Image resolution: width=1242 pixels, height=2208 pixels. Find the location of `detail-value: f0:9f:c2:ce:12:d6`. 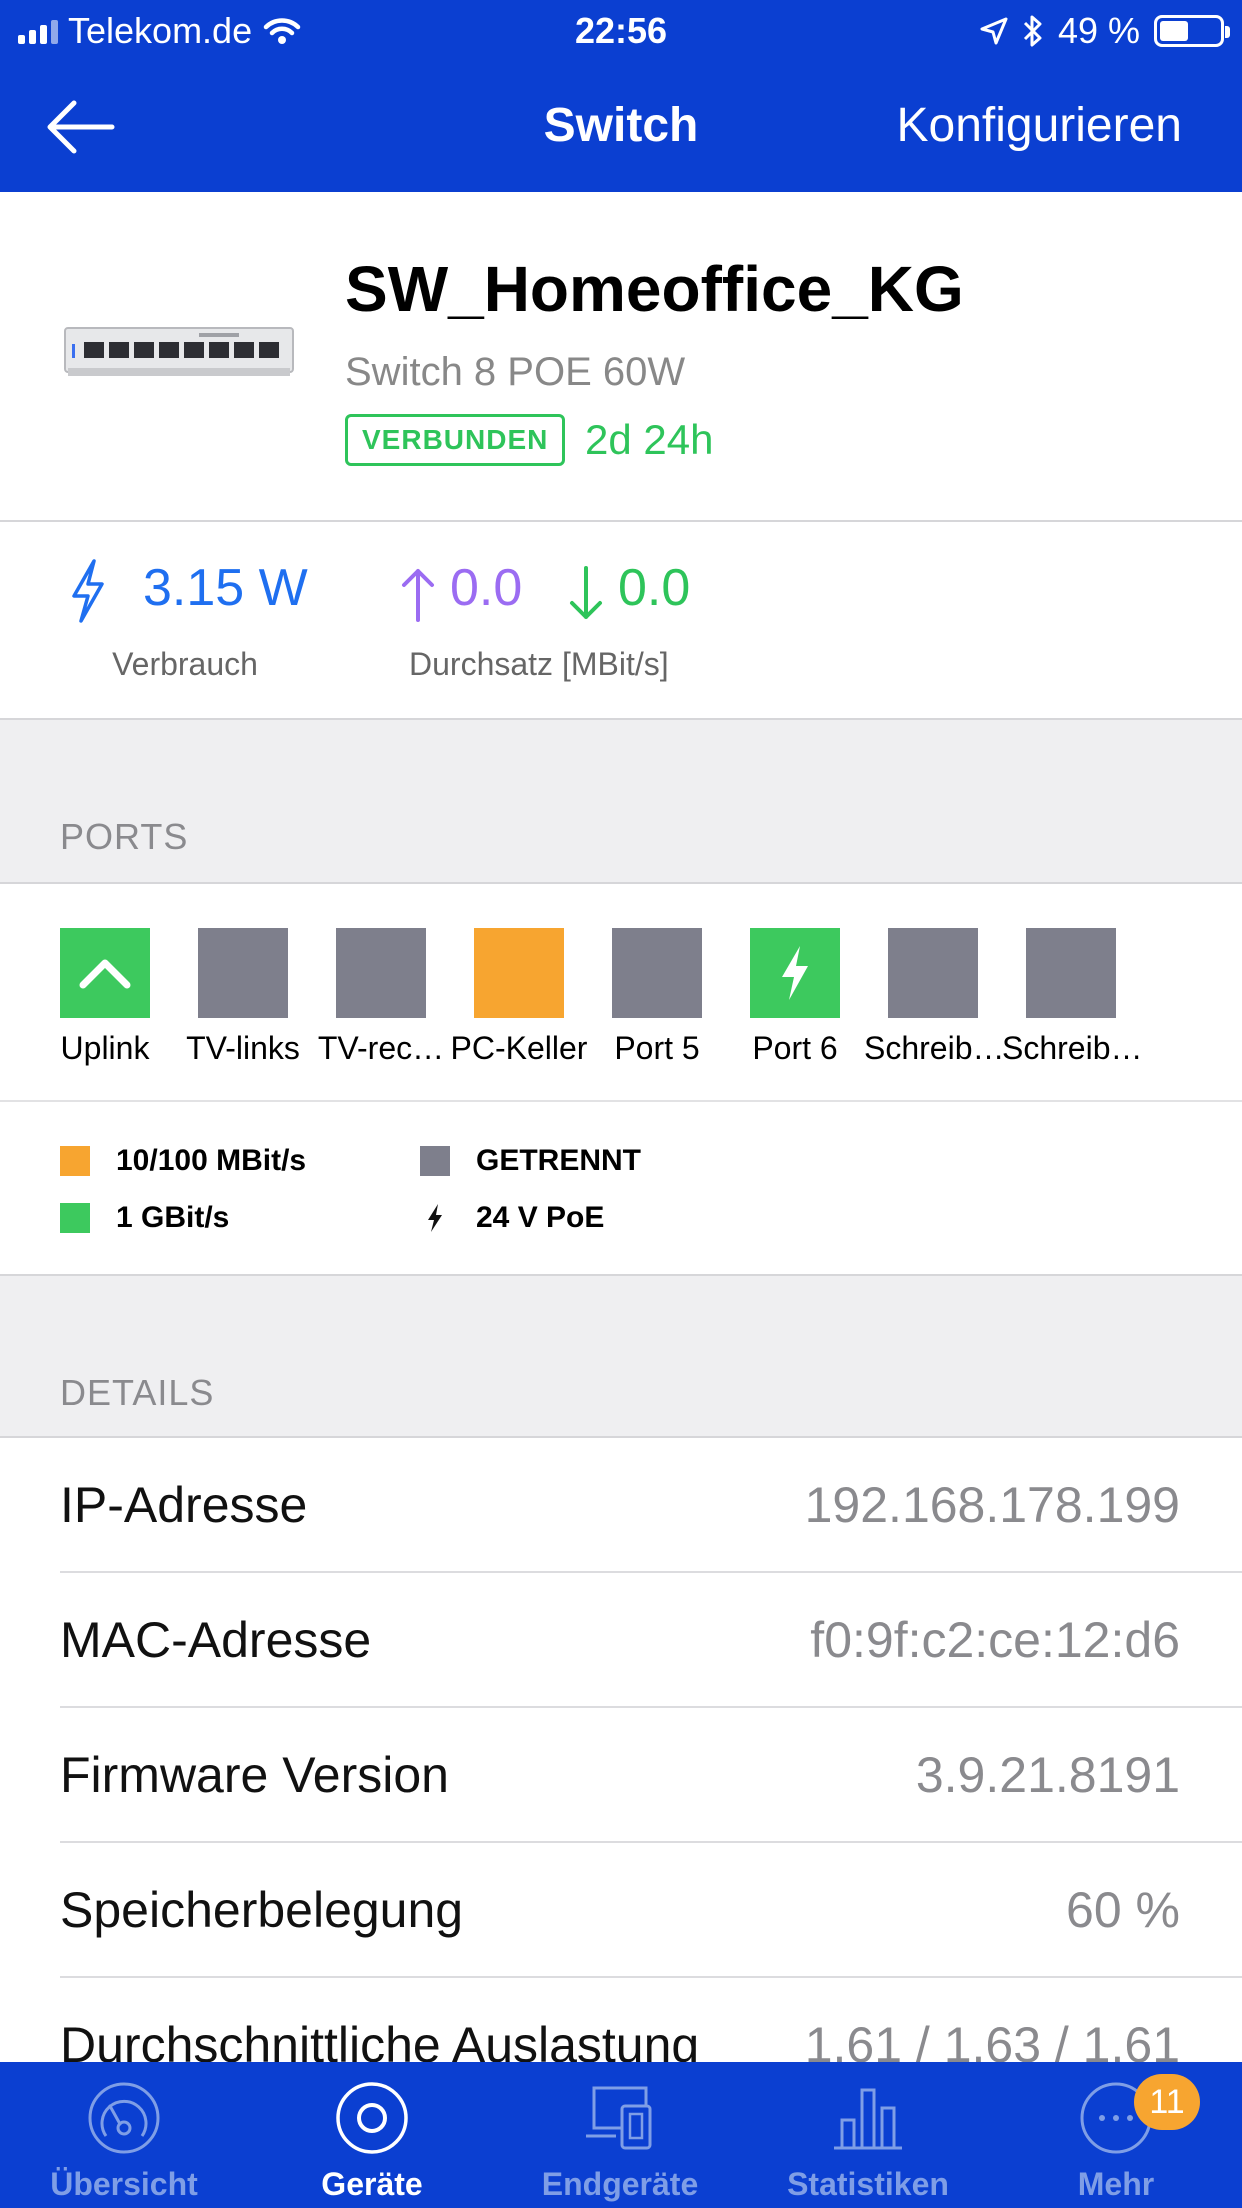

detail-value: f0:9f:c2:ce:12:d6 is located at coordinates (995, 1640).